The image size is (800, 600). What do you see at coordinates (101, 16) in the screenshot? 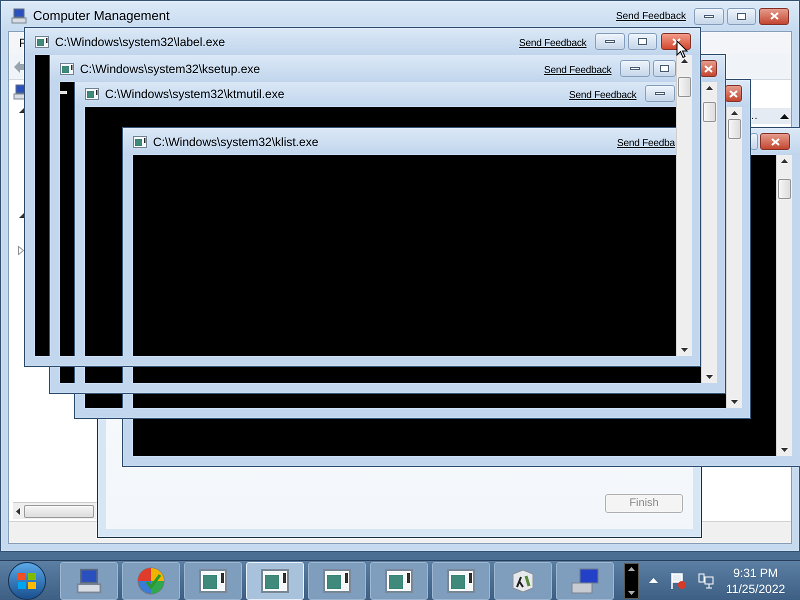
I see `window-title: Computer Management` at bounding box center [101, 16].